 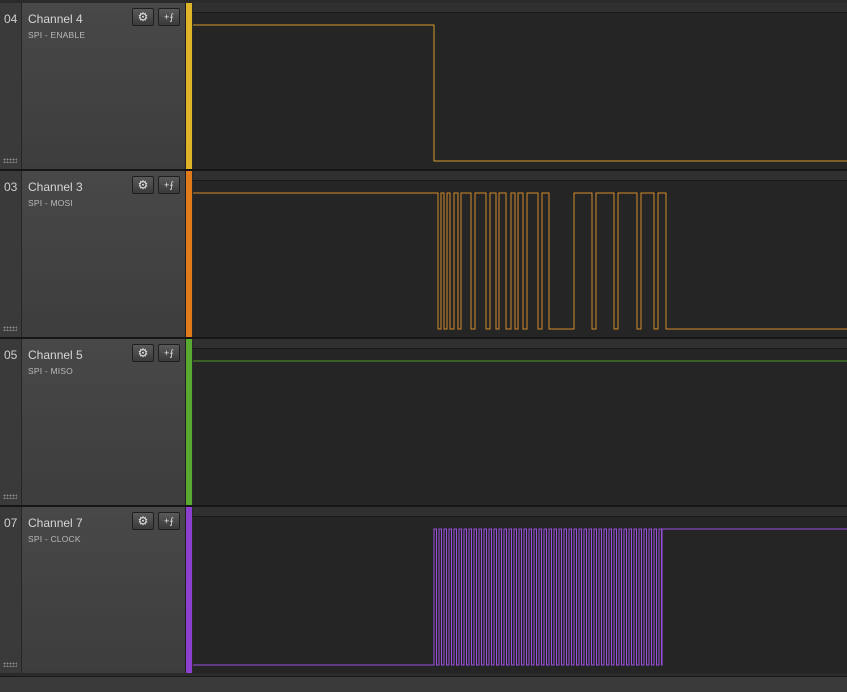 What do you see at coordinates (50, 203) in the screenshot?
I see `channel-subtitle: SPI - MOSI` at bounding box center [50, 203].